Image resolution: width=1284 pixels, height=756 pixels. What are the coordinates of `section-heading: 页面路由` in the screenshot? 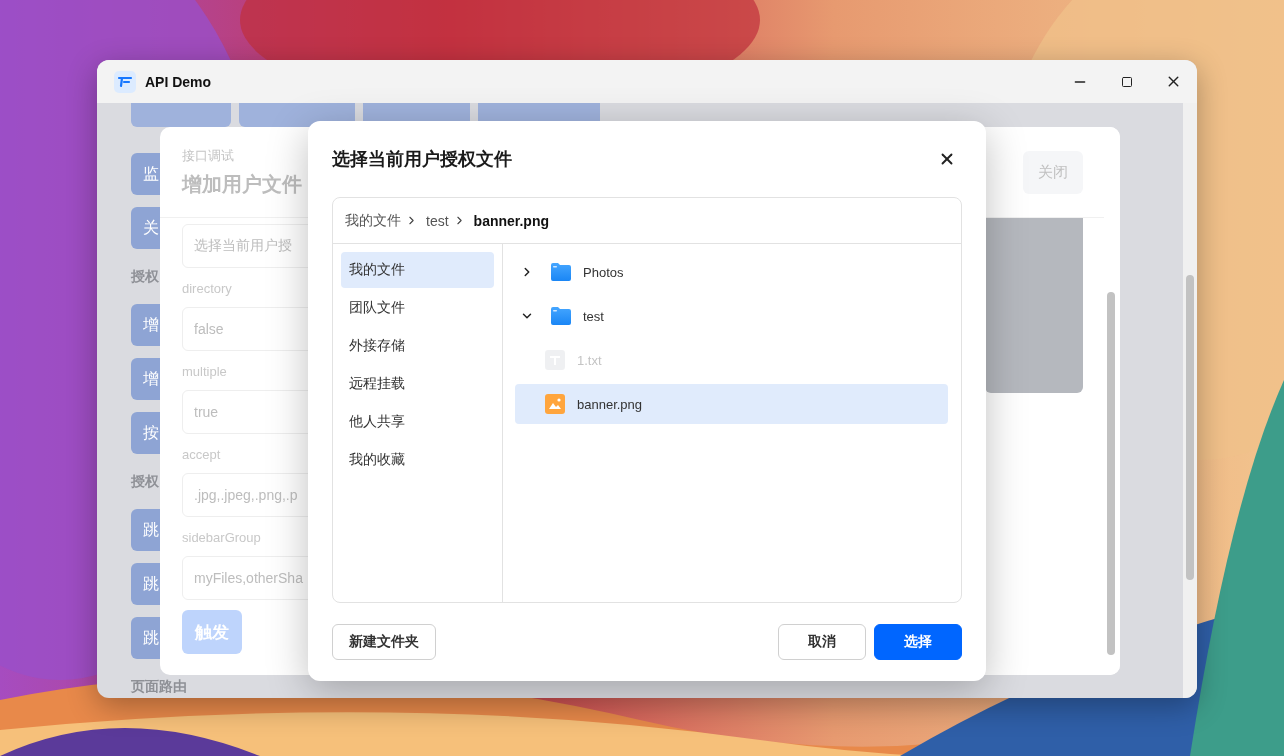 It's located at (159, 686).